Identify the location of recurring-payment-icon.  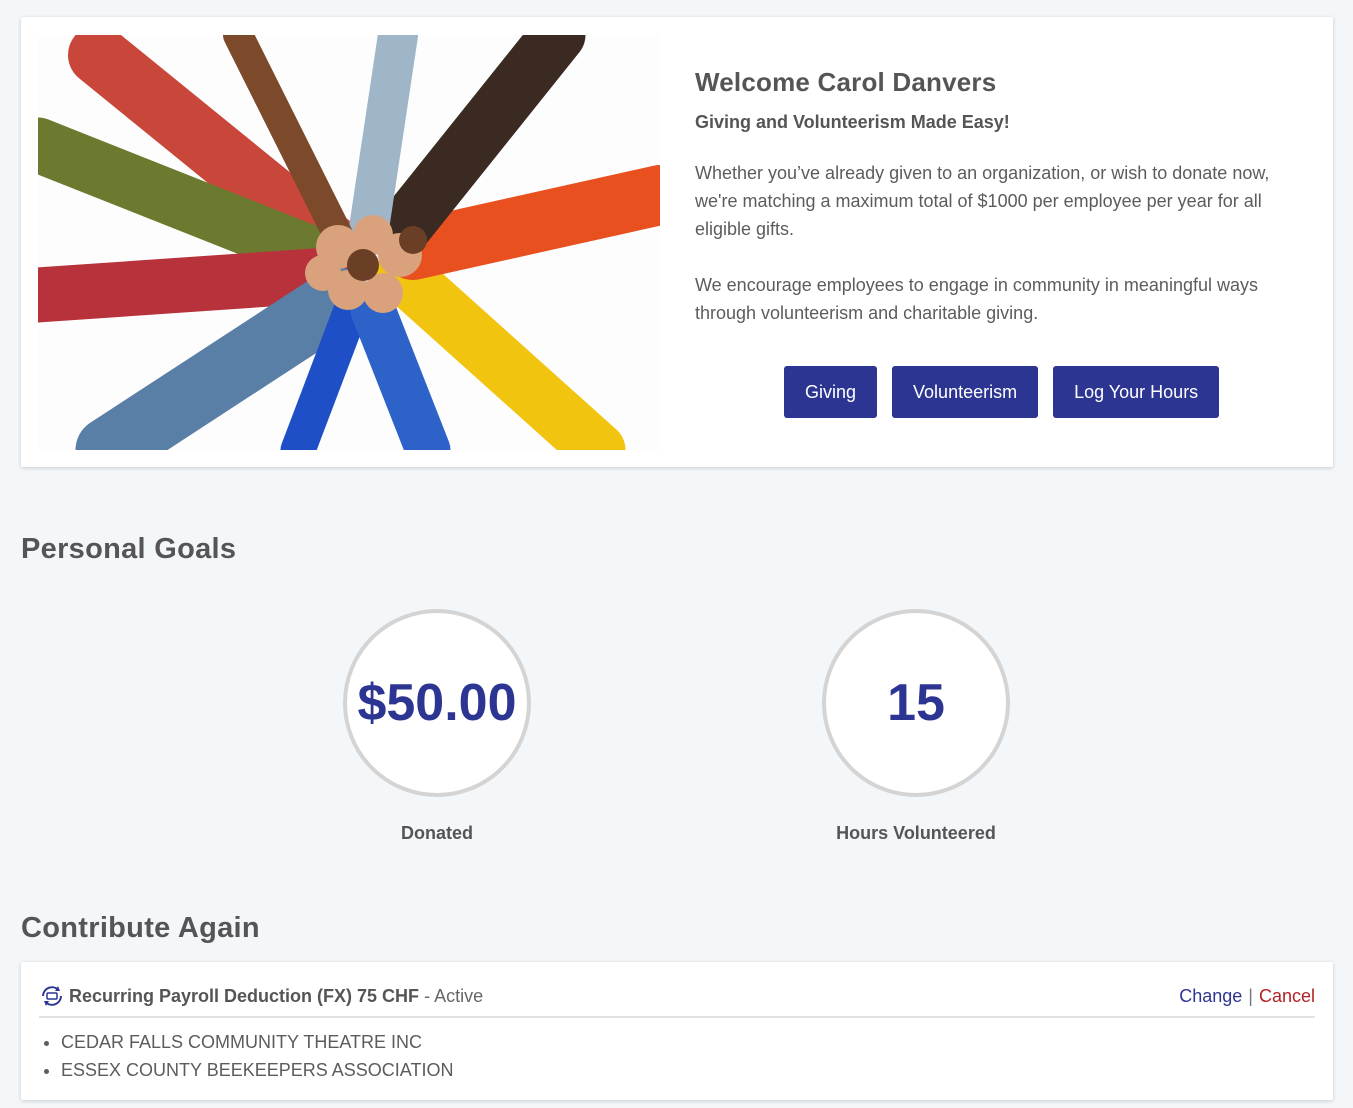
(52, 996).